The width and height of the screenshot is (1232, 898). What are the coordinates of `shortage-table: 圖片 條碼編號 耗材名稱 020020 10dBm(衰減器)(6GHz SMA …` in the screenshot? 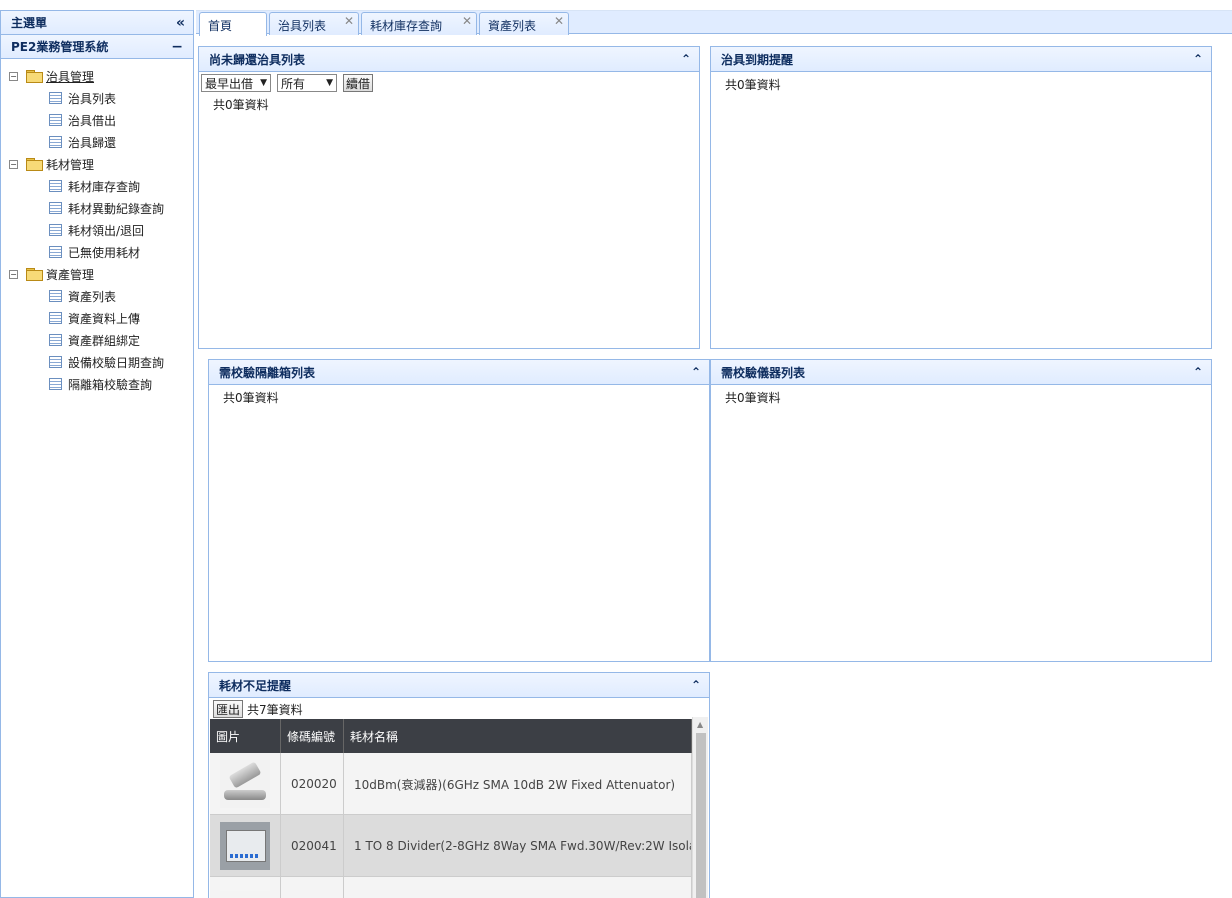 It's located at (459, 807).